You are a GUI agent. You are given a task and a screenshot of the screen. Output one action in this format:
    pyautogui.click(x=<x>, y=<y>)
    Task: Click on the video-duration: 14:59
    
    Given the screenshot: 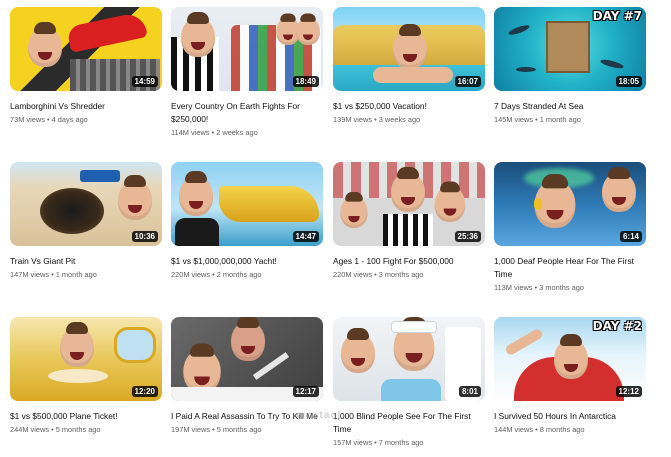 What is the action you would take?
    pyautogui.click(x=144, y=81)
    